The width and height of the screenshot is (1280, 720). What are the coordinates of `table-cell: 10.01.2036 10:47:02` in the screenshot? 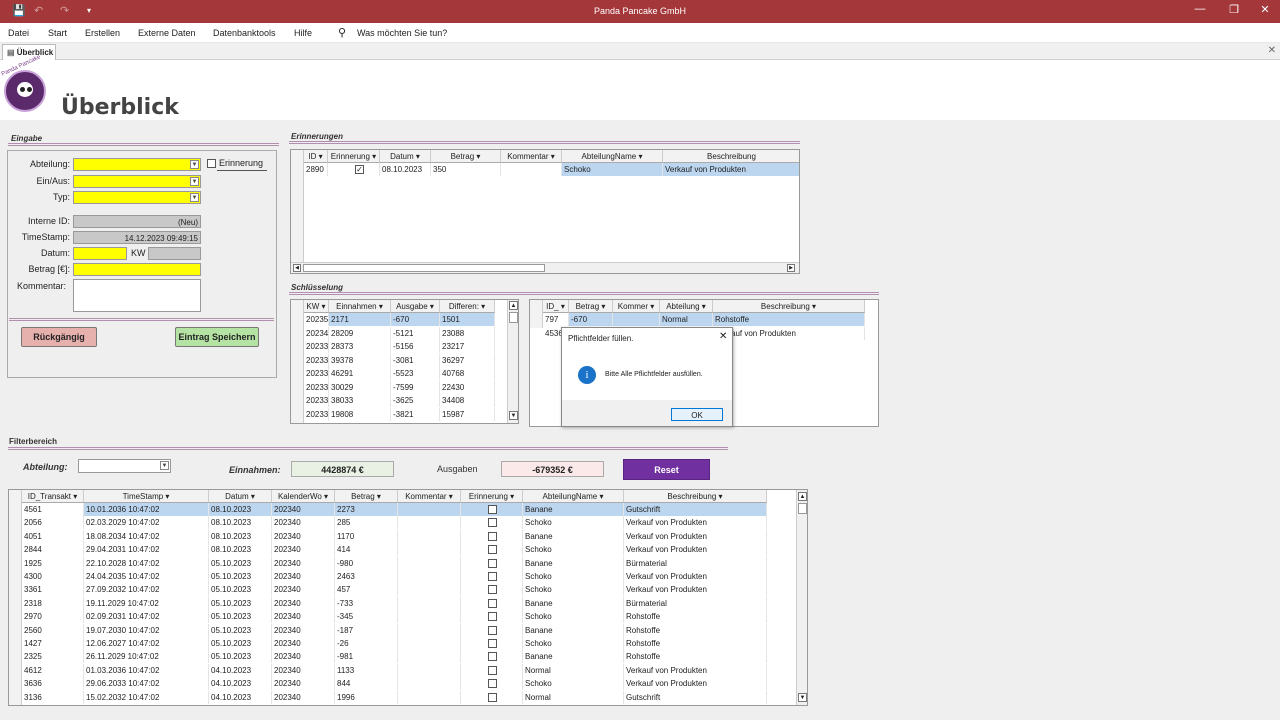 It's located at (146, 509).